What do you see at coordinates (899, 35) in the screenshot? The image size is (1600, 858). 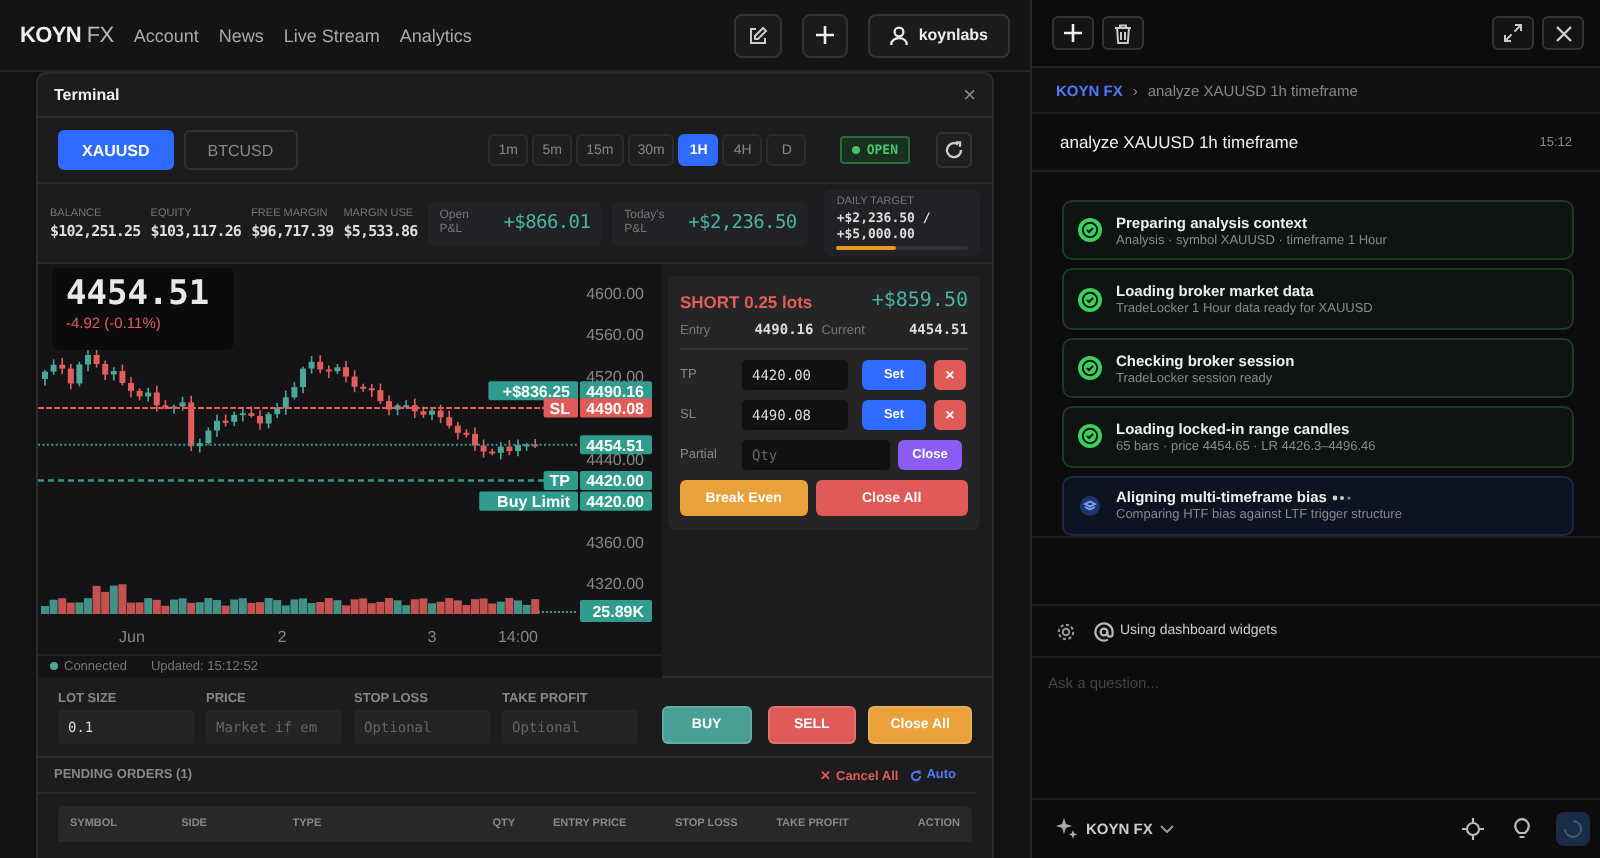 I see `user-icon` at bounding box center [899, 35].